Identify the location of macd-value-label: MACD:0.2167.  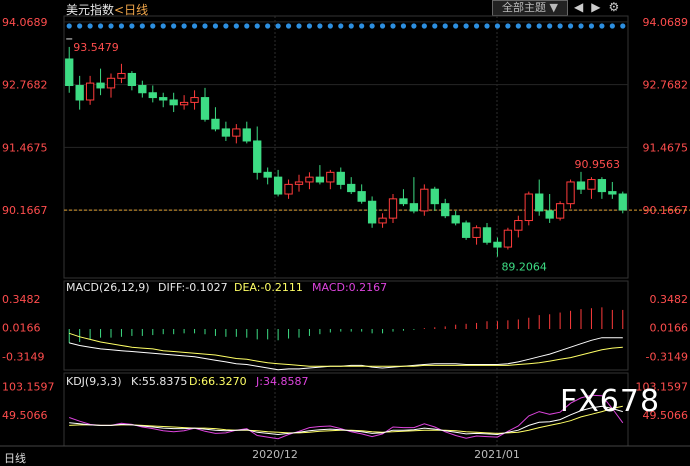
(349, 287).